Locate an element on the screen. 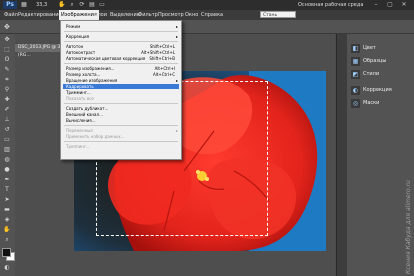 Image resolution: width=414 pixels, height=276 pixels. marquee-tool-icon: ⬚ is located at coordinates (7, 50).